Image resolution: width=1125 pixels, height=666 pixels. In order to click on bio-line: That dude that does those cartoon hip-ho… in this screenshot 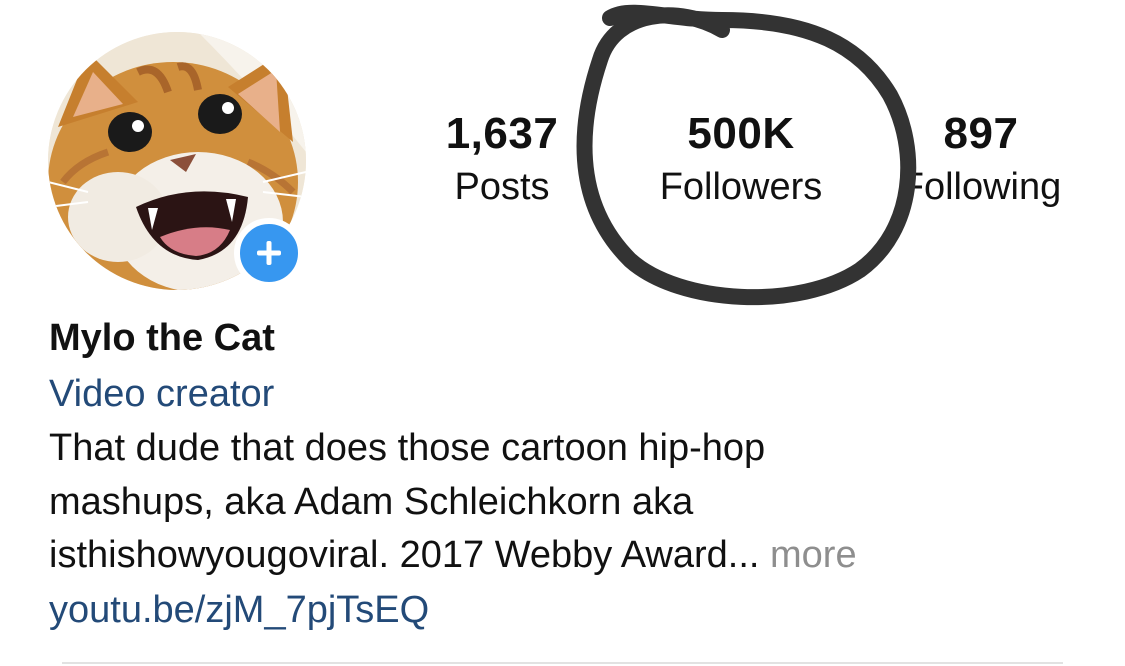, I will do `click(407, 448)`.